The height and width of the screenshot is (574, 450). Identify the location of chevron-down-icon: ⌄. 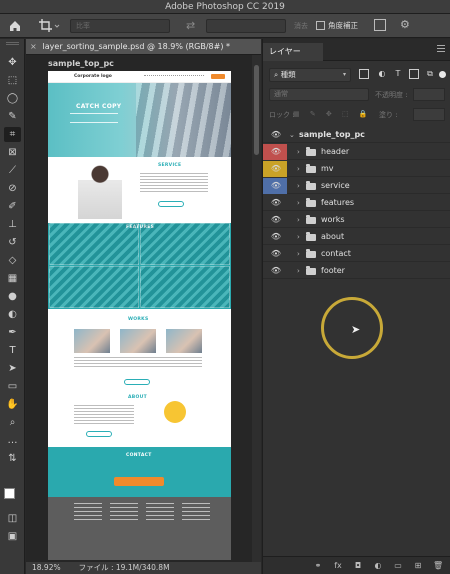
(292, 135).